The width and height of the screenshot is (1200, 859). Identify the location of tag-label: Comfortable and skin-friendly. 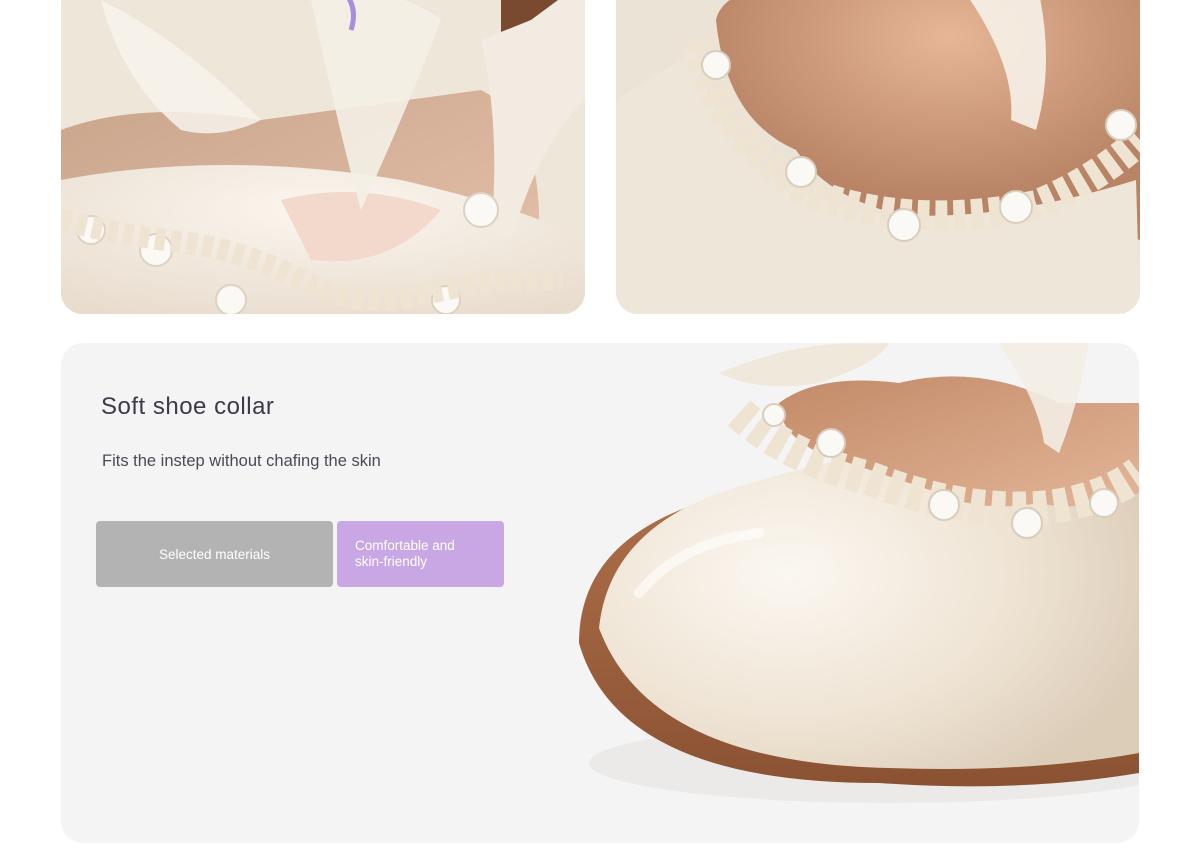
(405, 553).